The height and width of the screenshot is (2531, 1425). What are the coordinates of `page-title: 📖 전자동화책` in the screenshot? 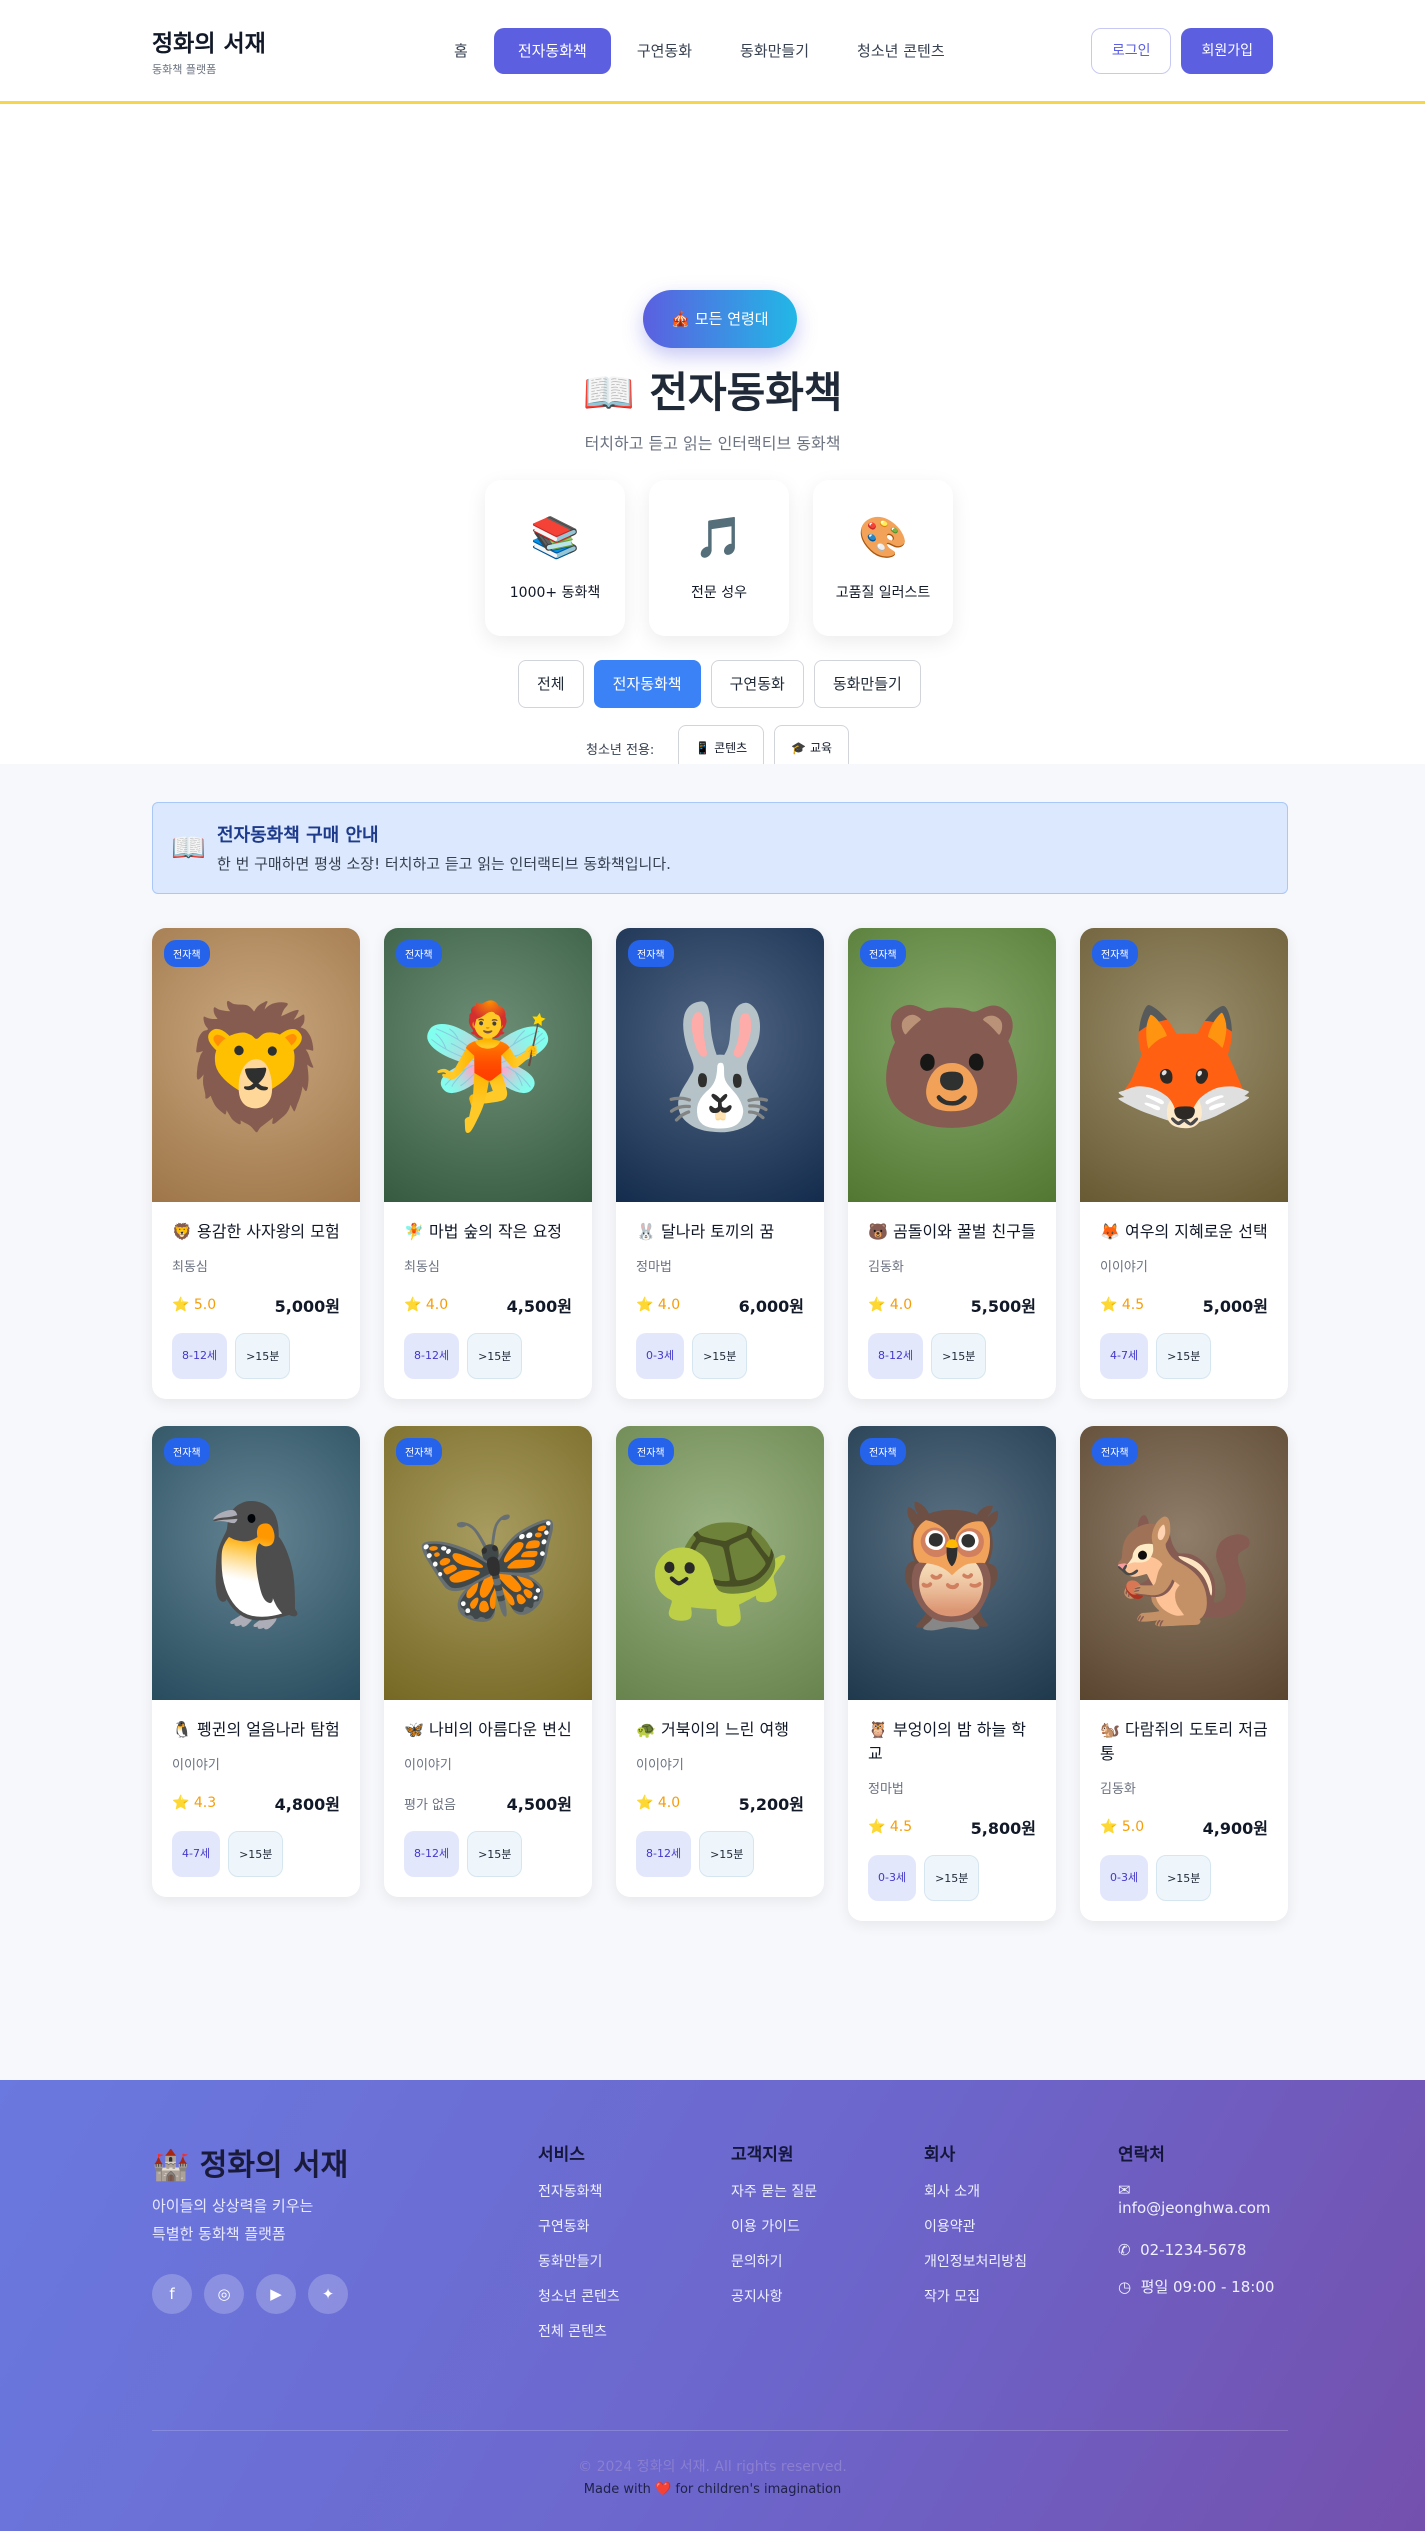 It's located at (712, 392).